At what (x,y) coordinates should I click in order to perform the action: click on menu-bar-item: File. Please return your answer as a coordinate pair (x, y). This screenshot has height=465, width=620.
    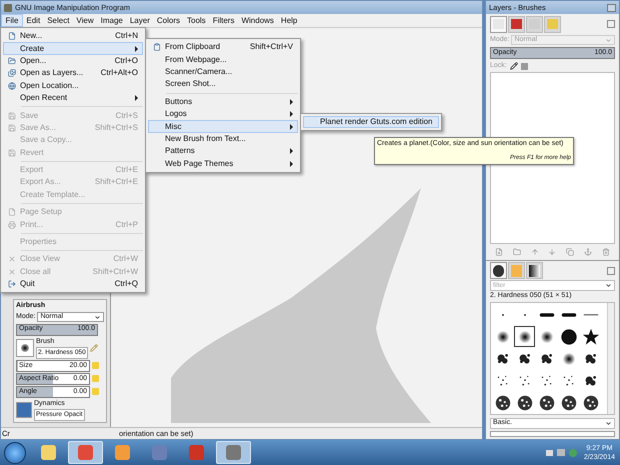
    Looking at the image, I should click on (12, 20).